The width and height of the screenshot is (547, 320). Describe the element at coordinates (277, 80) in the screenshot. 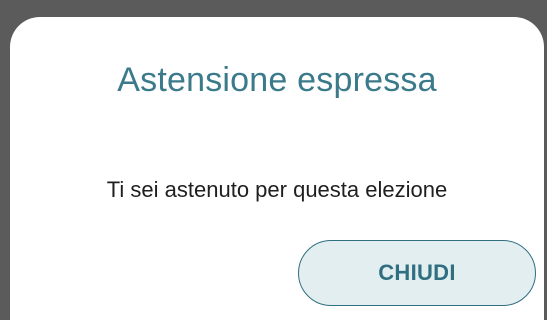

I see `dialog-title: Astensione espressa` at that location.